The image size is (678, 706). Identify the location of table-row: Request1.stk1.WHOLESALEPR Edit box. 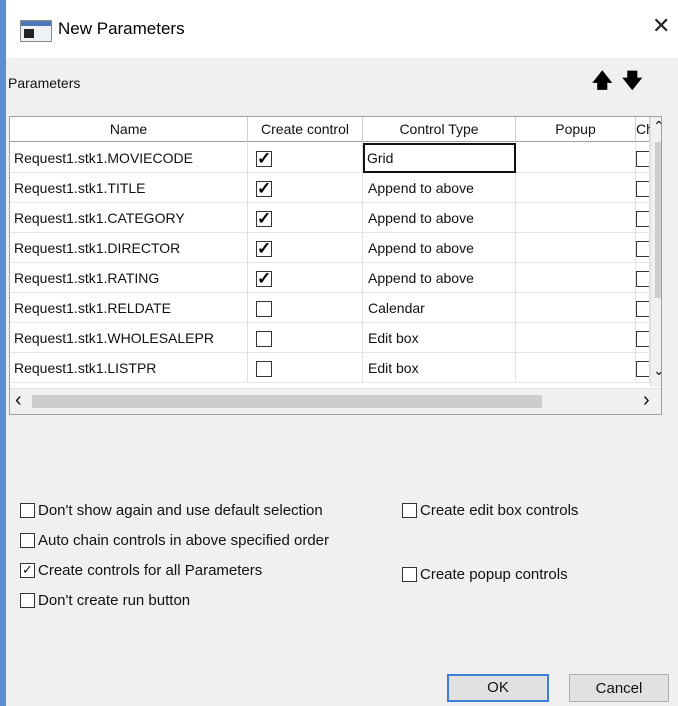
(330, 338).